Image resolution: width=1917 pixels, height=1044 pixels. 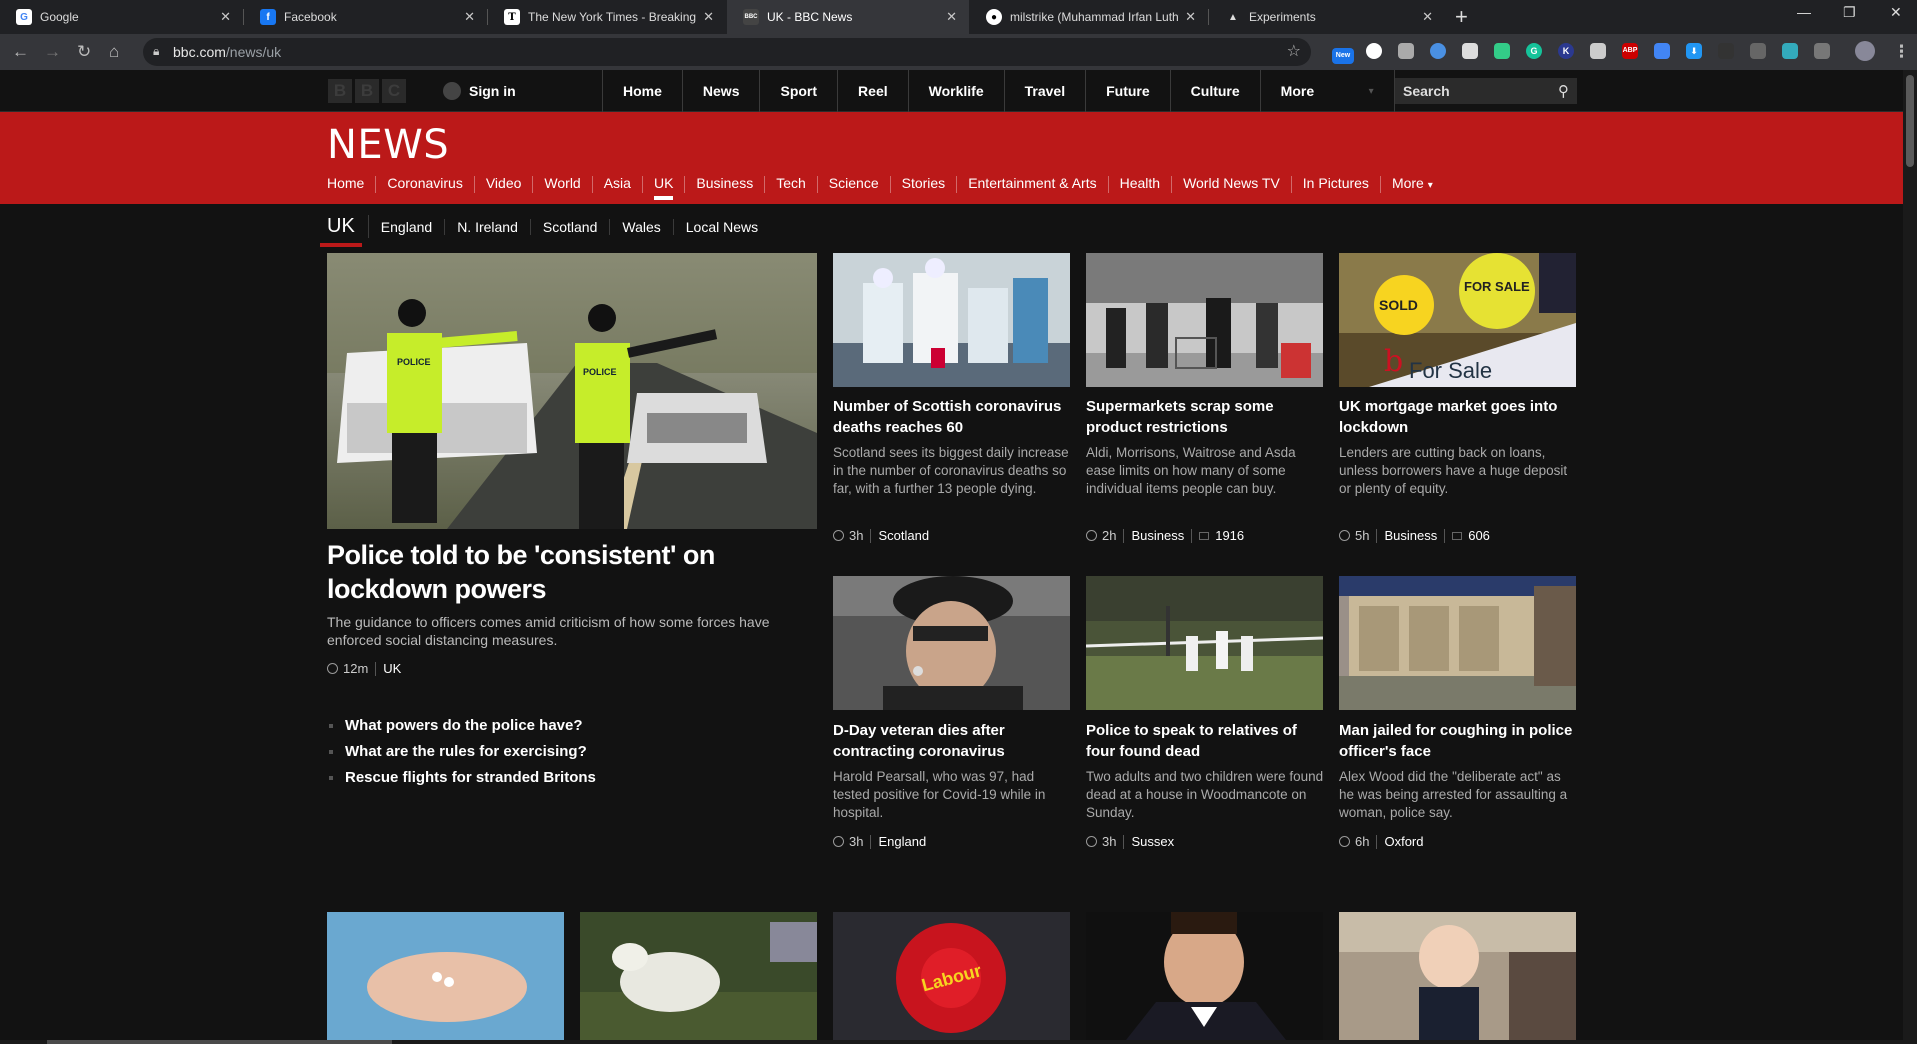 I want to click on comment-count: 606, so click(x=1479, y=535).